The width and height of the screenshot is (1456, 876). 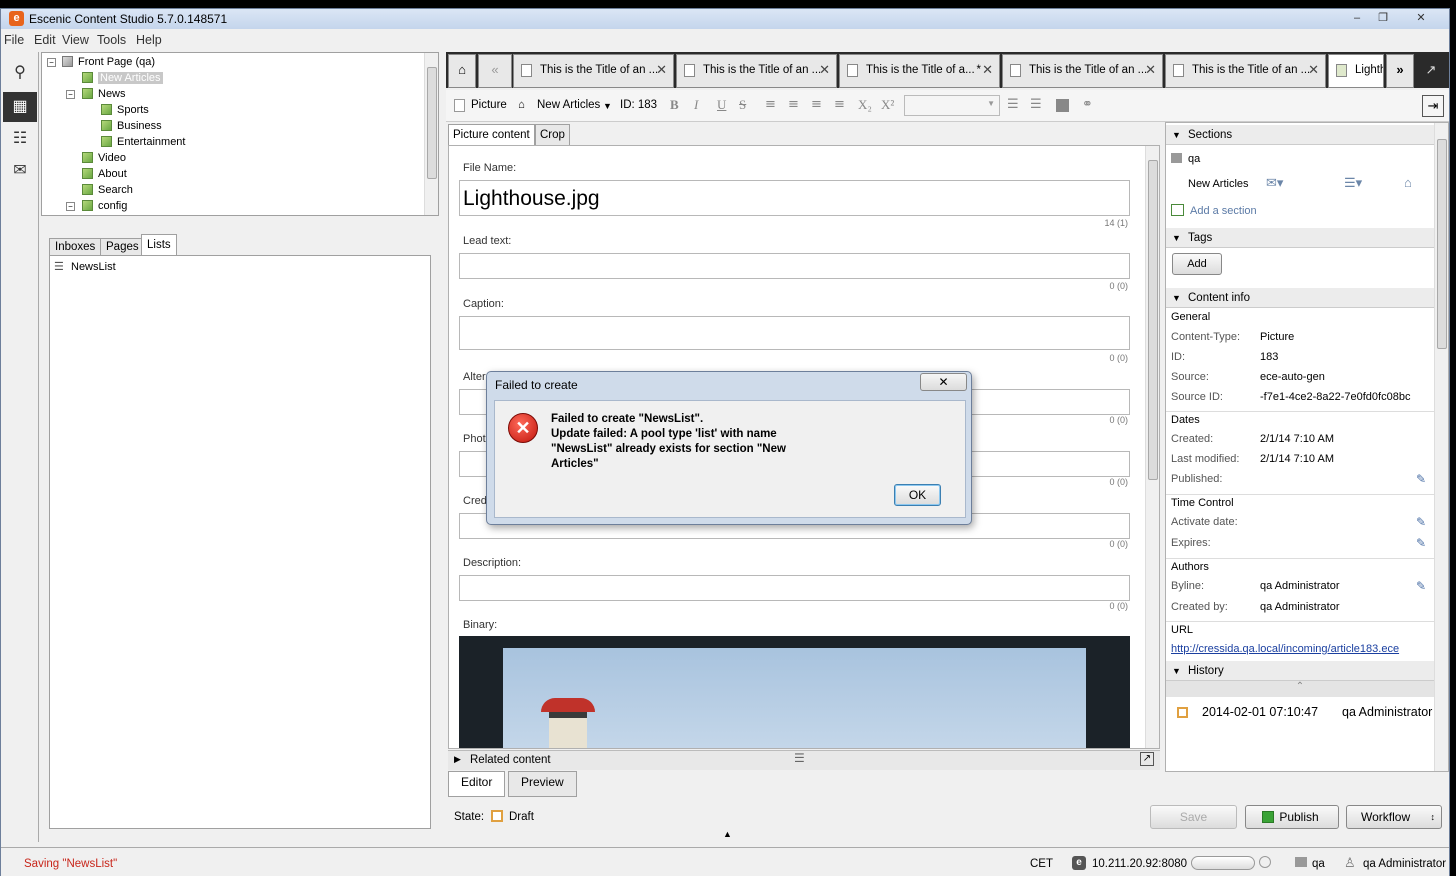 What do you see at coordinates (770, 104) in the screenshot?
I see `align-left-icon: ≡` at bounding box center [770, 104].